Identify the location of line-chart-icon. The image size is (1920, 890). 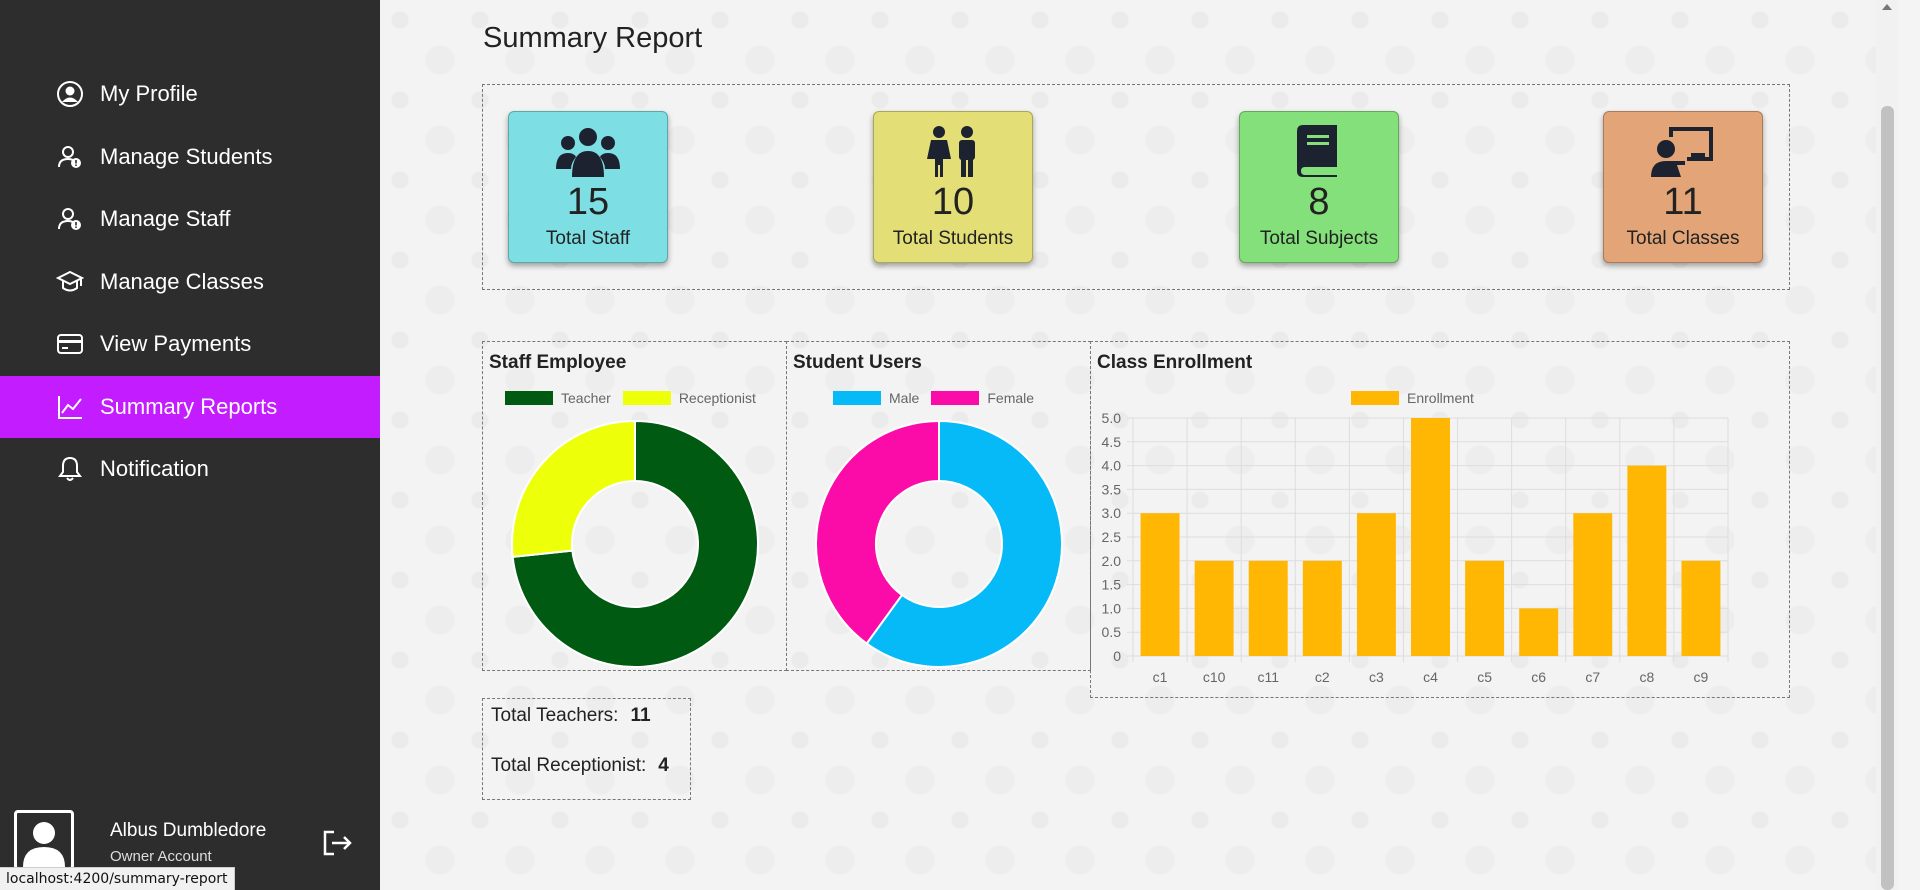
(70, 407).